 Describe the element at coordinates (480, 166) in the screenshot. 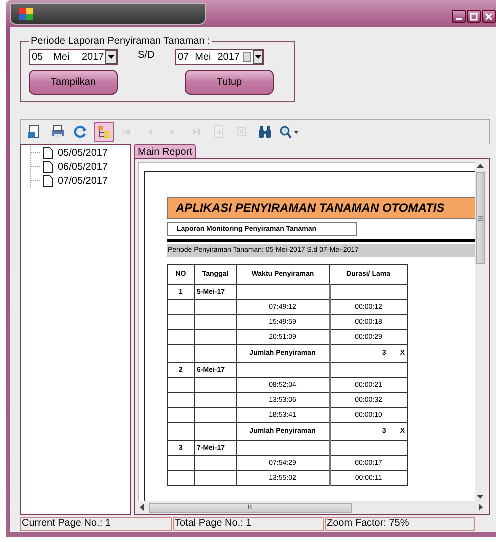

I see `scroll-up-icon` at that location.